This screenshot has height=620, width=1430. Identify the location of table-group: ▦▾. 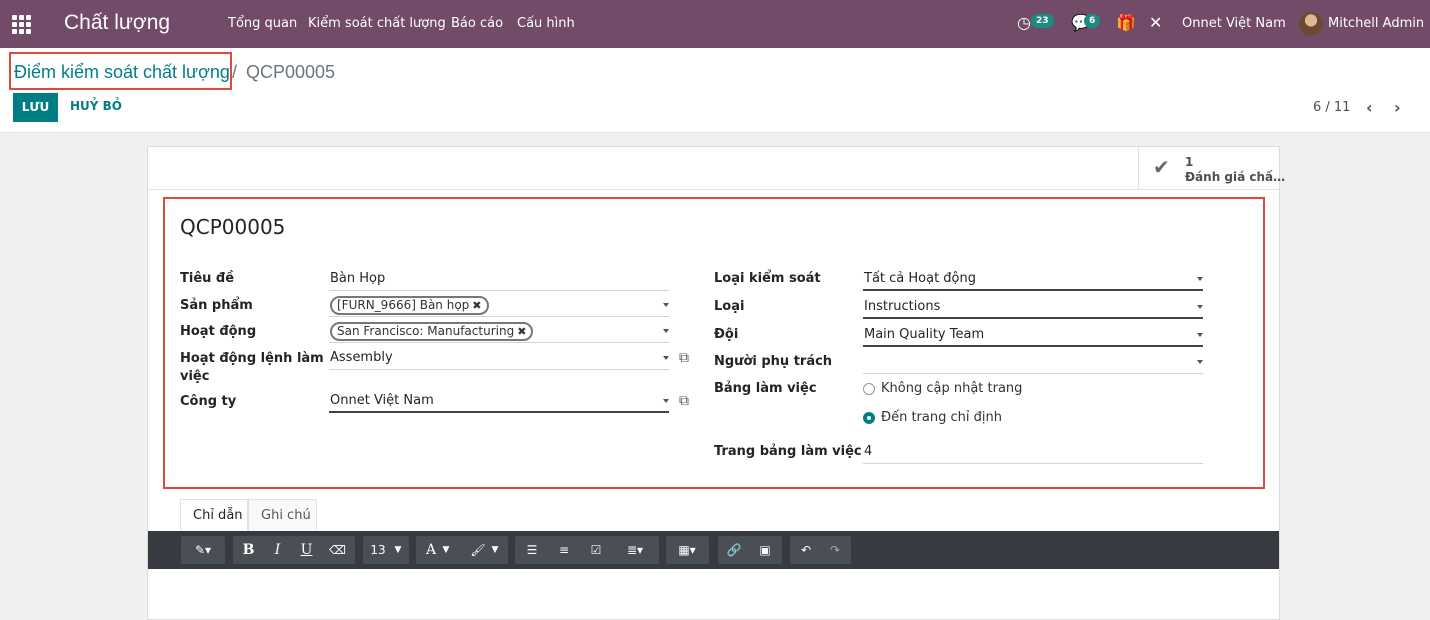
(687, 550).